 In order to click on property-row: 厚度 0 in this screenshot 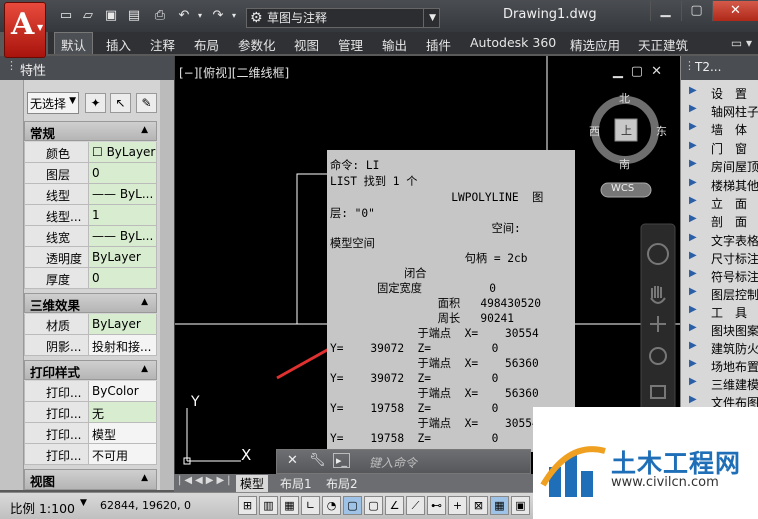, I will do `click(90, 278)`.